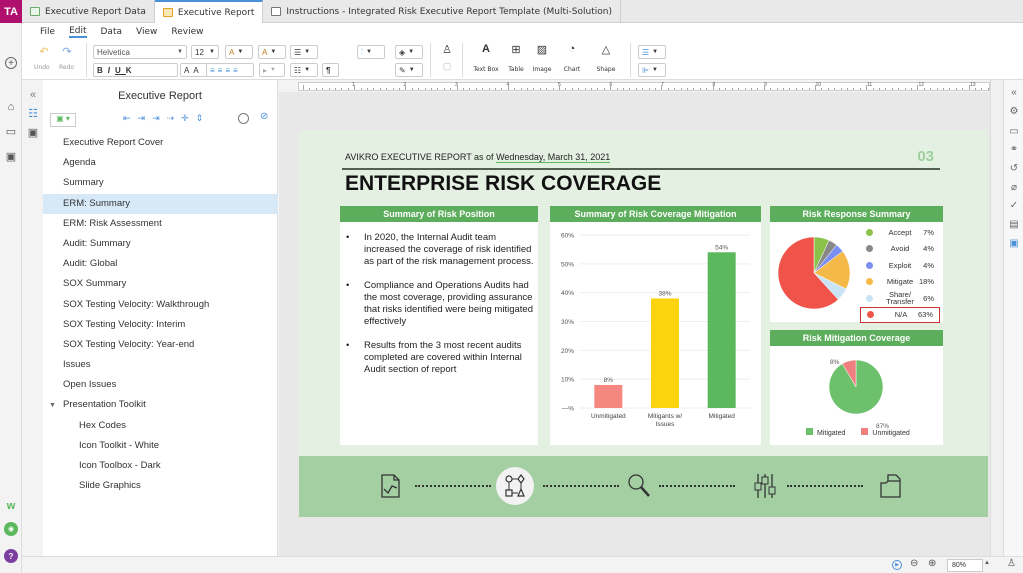 Image resolution: width=1023 pixels, height=573 pixels. Describe the element at coordinates (160, 305) in the screenshot. I see `outline-item: SOX Testing Velocity: Walkthrough` at that location.